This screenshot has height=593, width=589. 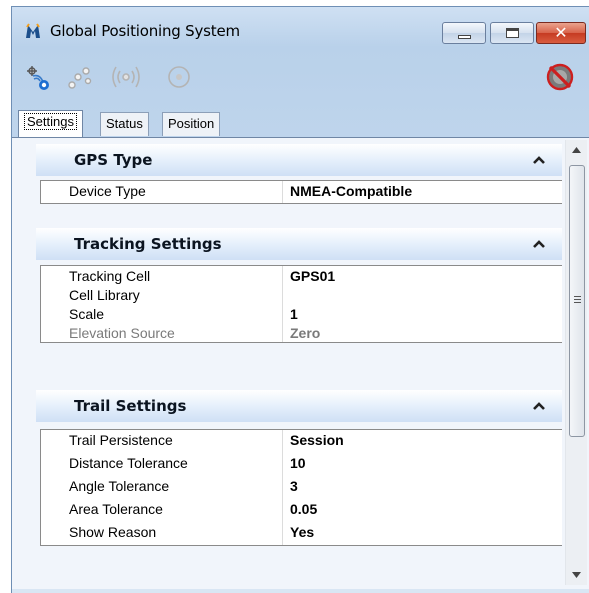 I want to click on disconnect-icon, so click(x=560, y=77).